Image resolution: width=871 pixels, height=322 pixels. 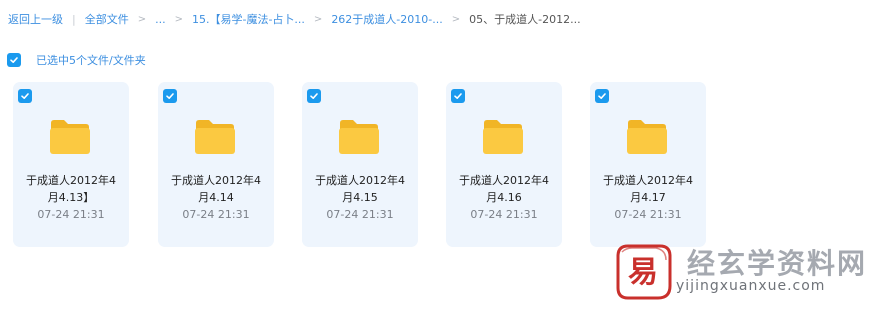 What do you see at coordinates (216, 189) in the screenshot?
I see `file-name: 于成道人2012年4 月4.14` at bounding box center [216, 189].